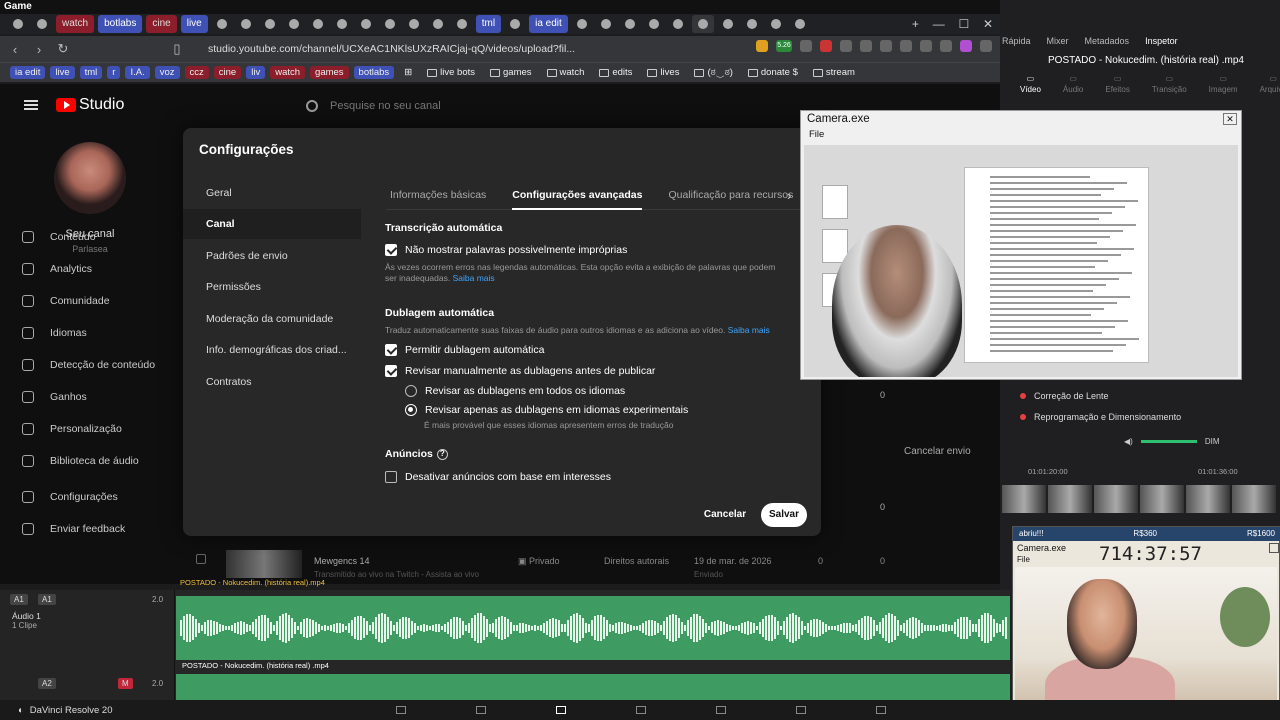 The image size is (1280, 720). I want to click on review-all-row: Revisar as dublagens em todos os idiomas, so click(515, 391).